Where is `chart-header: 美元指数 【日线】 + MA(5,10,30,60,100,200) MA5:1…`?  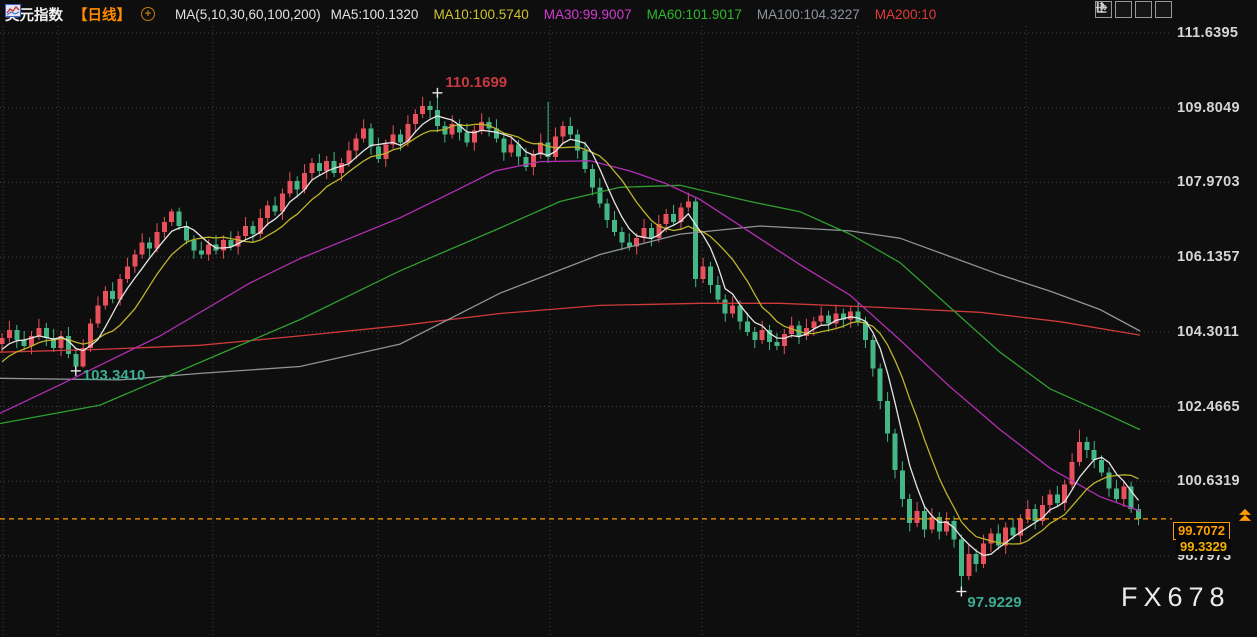 chart-header: 美元指数 【日线】 + MA(5,10,30,60,100,200) MA5:1… is located at coordinates (631, 14).